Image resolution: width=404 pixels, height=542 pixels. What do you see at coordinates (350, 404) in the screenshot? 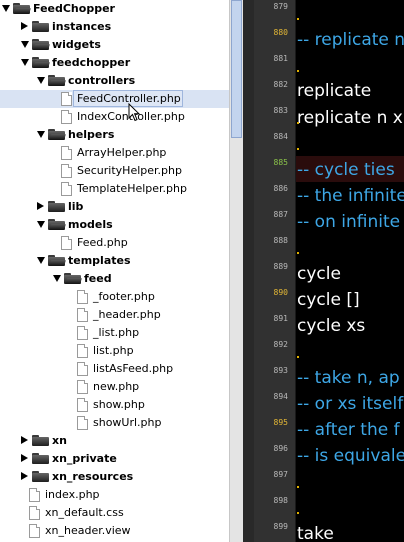
I see `code-comment-line: -- or xs itself` at bounding box center [350, 404].